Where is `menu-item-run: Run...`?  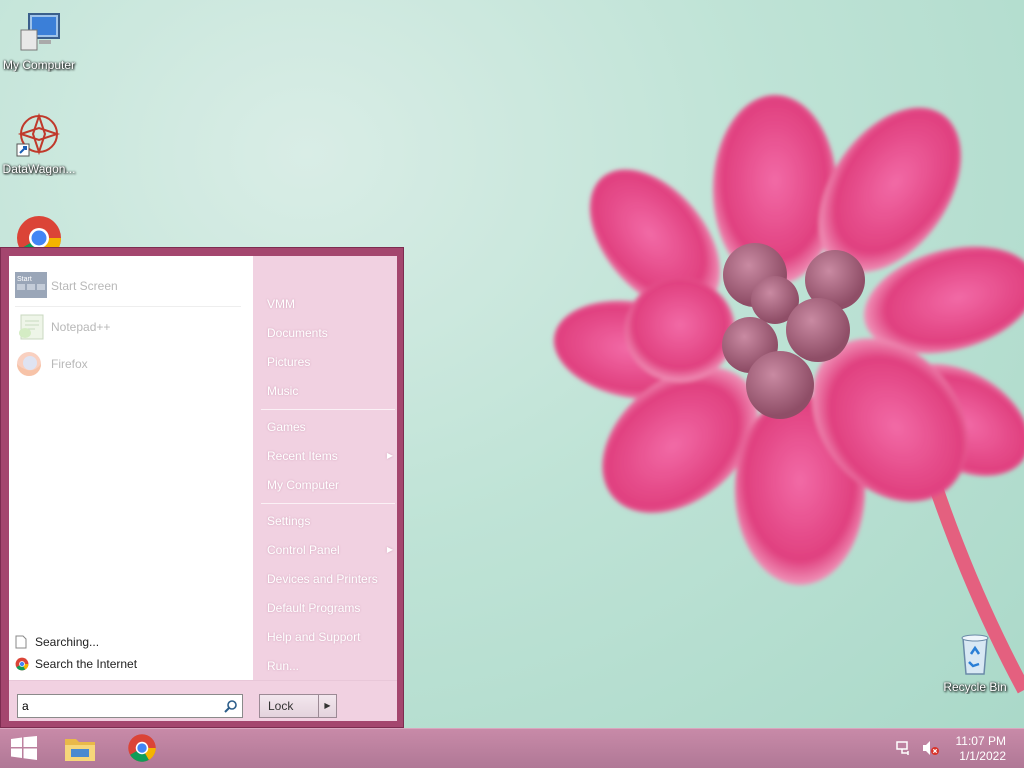
menu-item-run: Run... is located at coordinates (330, 666).